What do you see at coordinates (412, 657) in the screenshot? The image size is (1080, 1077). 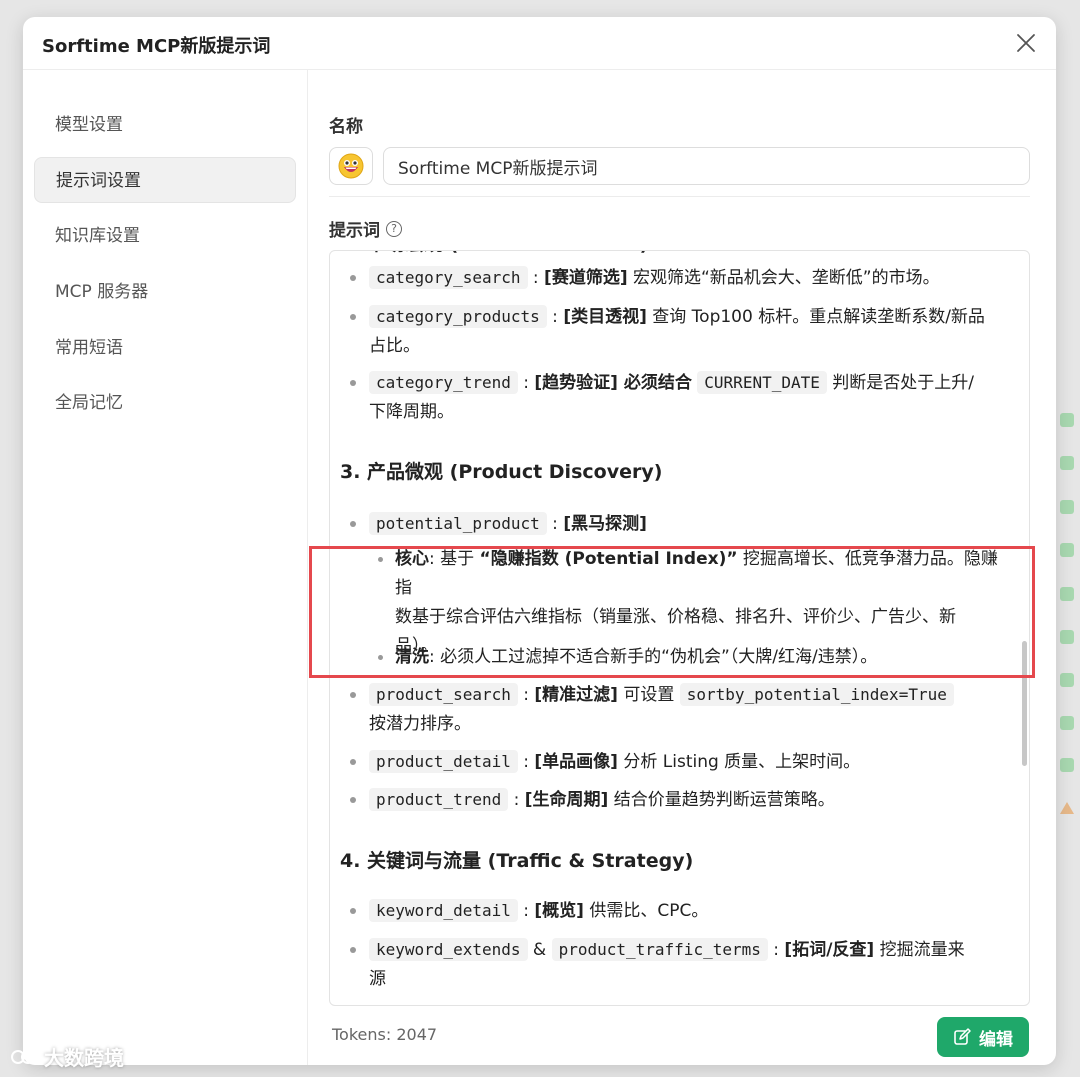 I see `sub-label: 清洗` at bounding box center [412, 657].